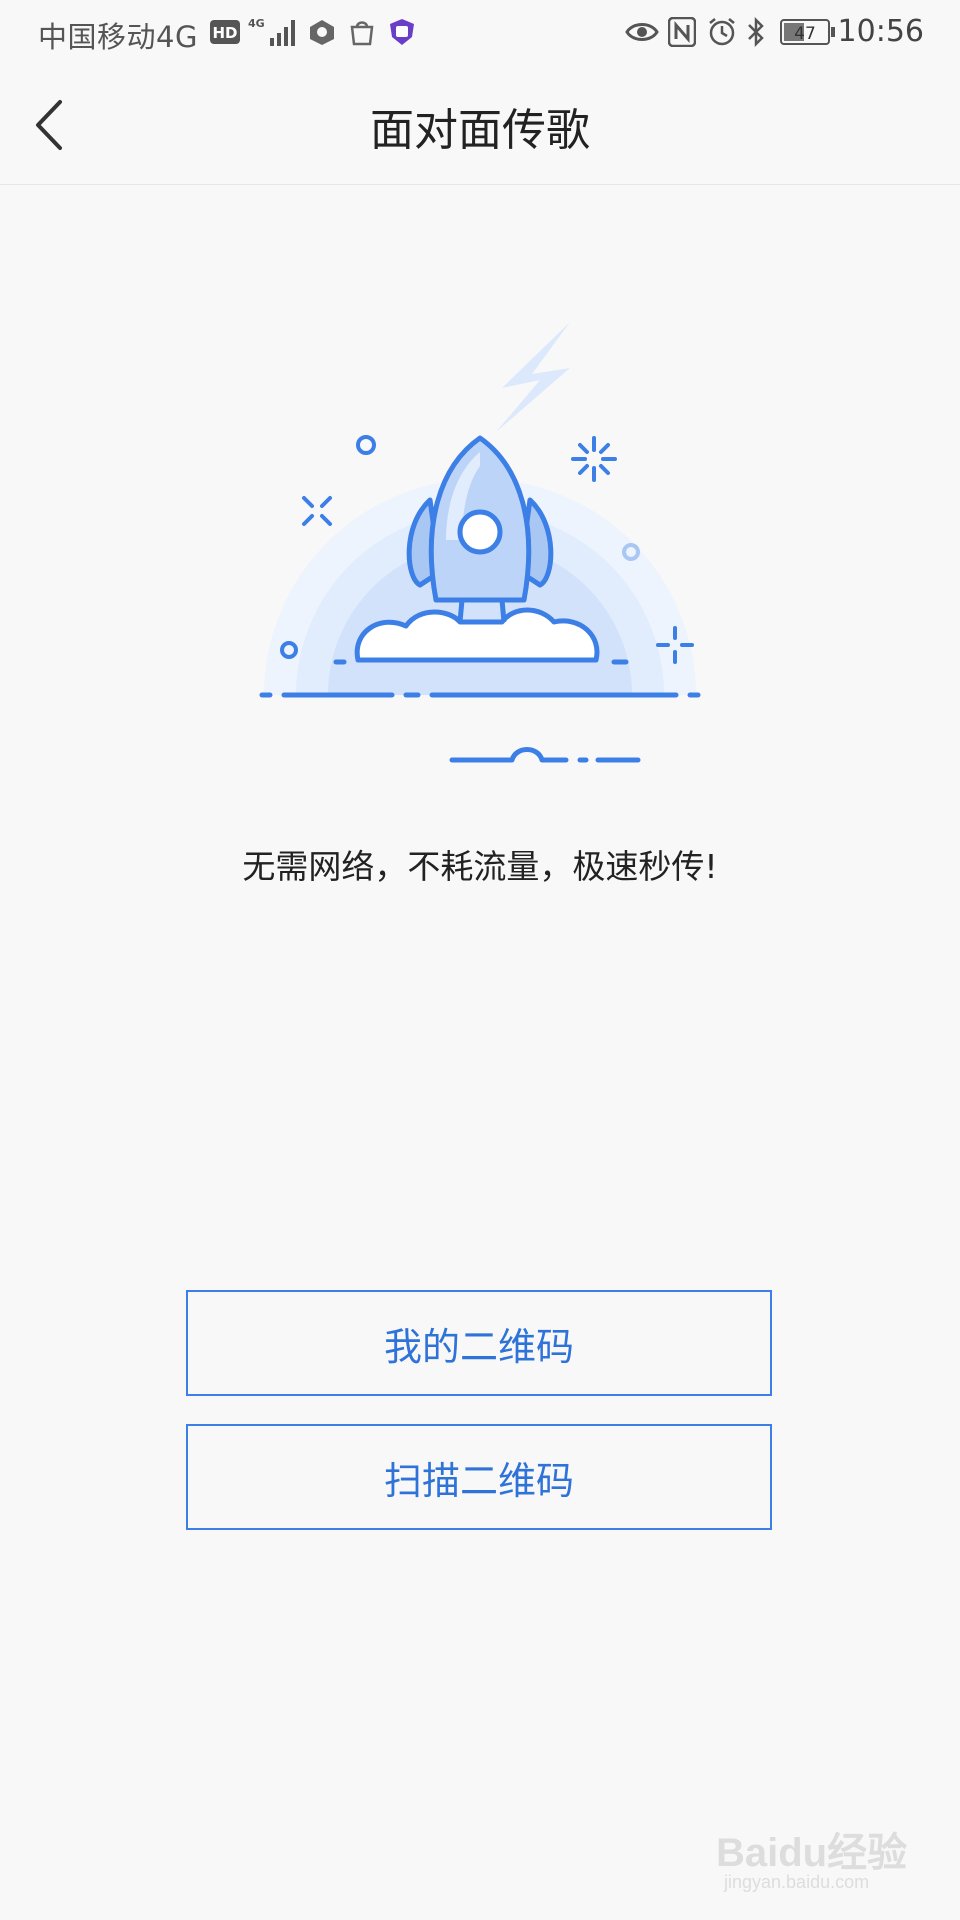 The image size is (960, 1920). What do you see at coordinates (362, 32) in the screenshot?
I see `bag-icon` at bounding box center [362, 32].